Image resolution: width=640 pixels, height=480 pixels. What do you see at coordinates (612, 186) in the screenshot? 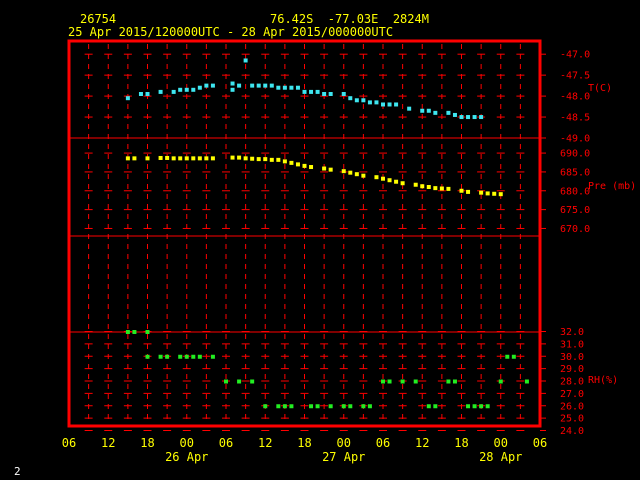
I see `y-axis-title: Pre (mb)` at bounding box center [612, 186].